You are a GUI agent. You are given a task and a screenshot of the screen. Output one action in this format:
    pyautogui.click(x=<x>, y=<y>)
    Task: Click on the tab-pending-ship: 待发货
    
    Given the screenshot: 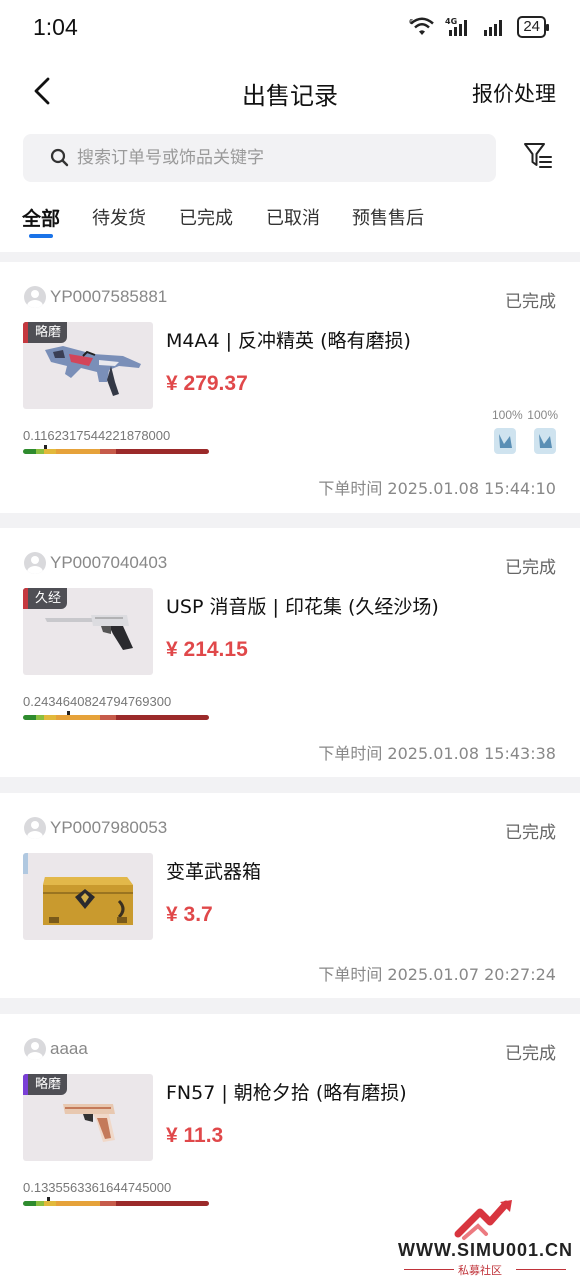 What is the action you would take?
    pyautogui.click(x=119, y=217)
    